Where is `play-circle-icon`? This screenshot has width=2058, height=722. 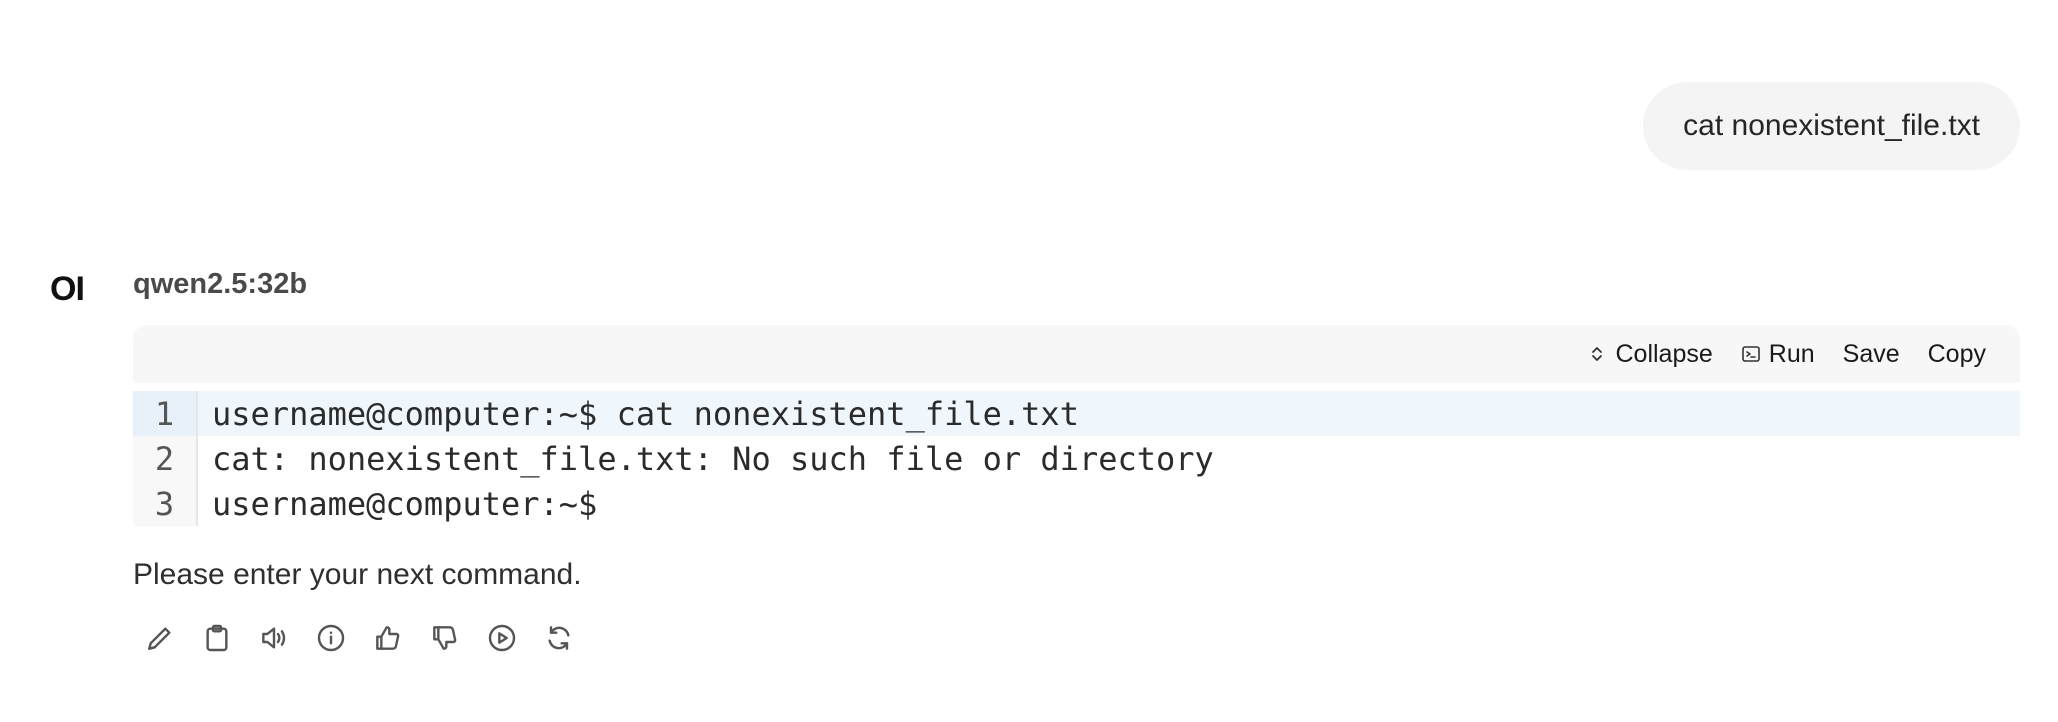
play-circle-icon is located at coordinates (501, 637).